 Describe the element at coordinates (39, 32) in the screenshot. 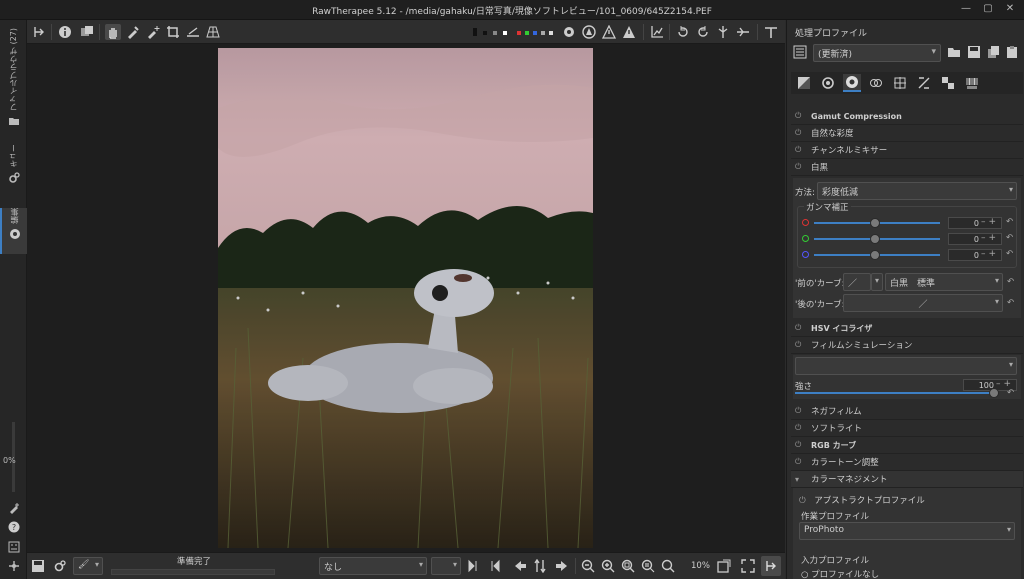

I see `history-toggle-button` at that location.